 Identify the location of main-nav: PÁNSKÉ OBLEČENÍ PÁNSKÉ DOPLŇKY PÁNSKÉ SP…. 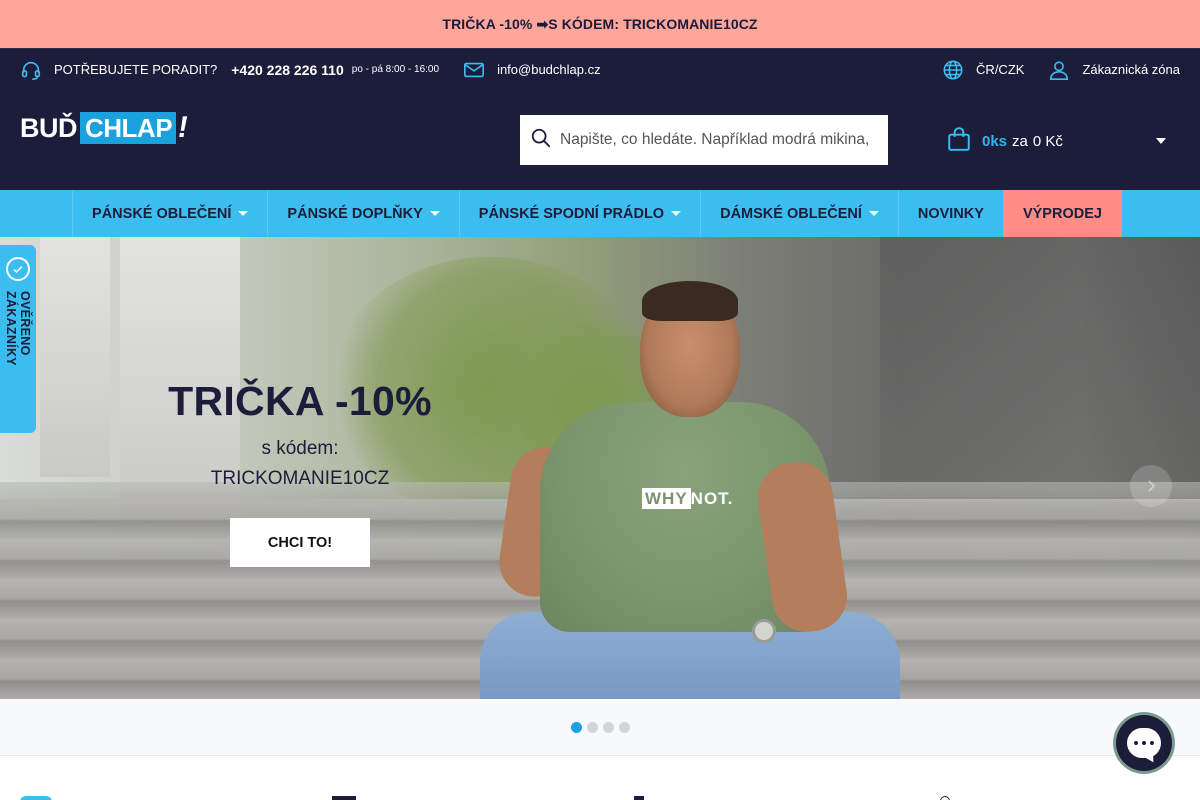
(600, 213).